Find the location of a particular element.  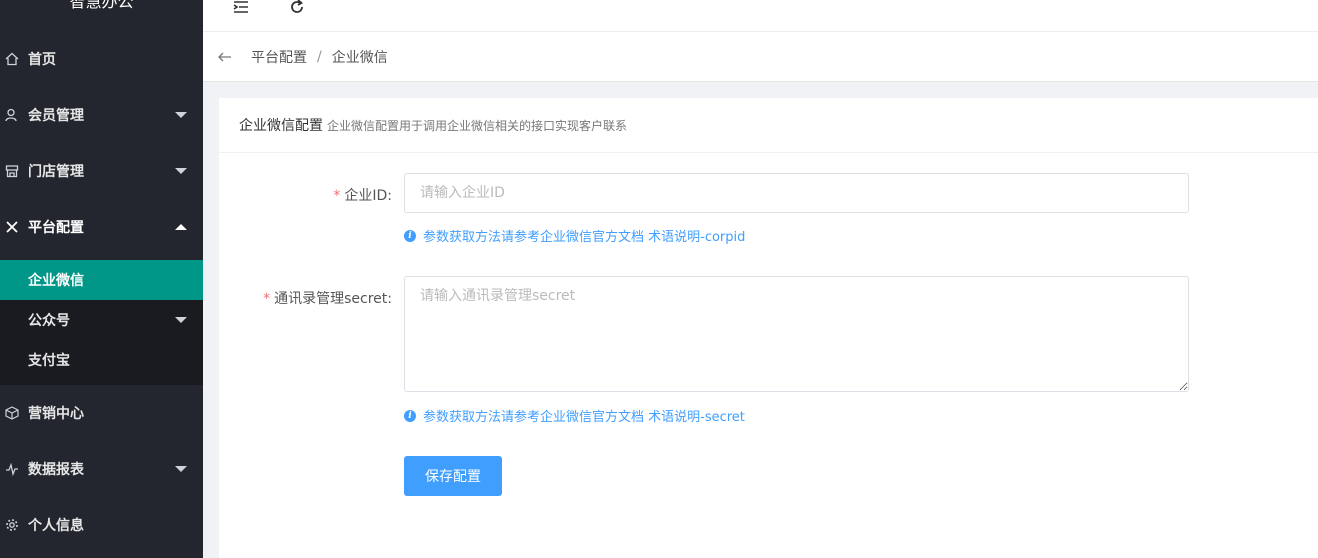

top-bar is located at coordinates (760, 16).